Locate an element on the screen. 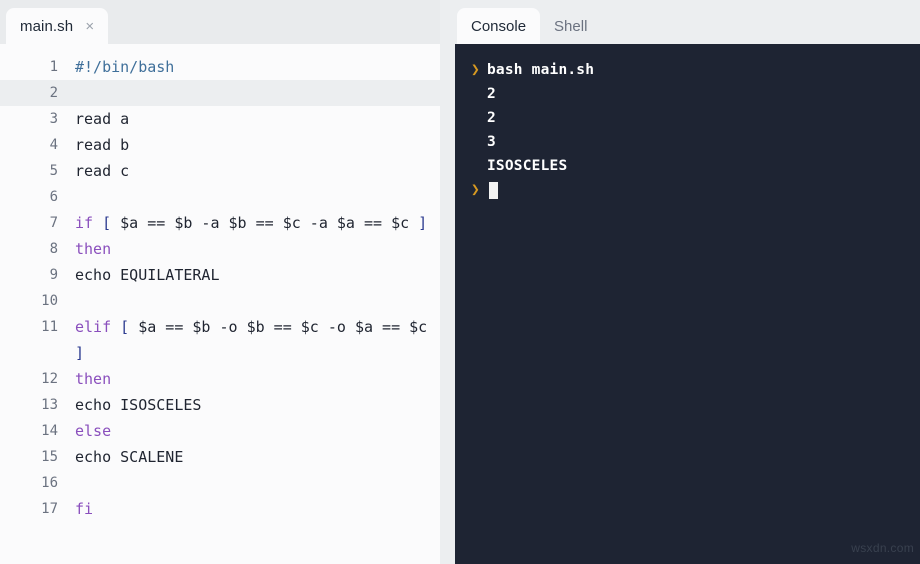 The image size is (920, 564). editor-tab-label: main.sh is located at coordinates (47, 26).